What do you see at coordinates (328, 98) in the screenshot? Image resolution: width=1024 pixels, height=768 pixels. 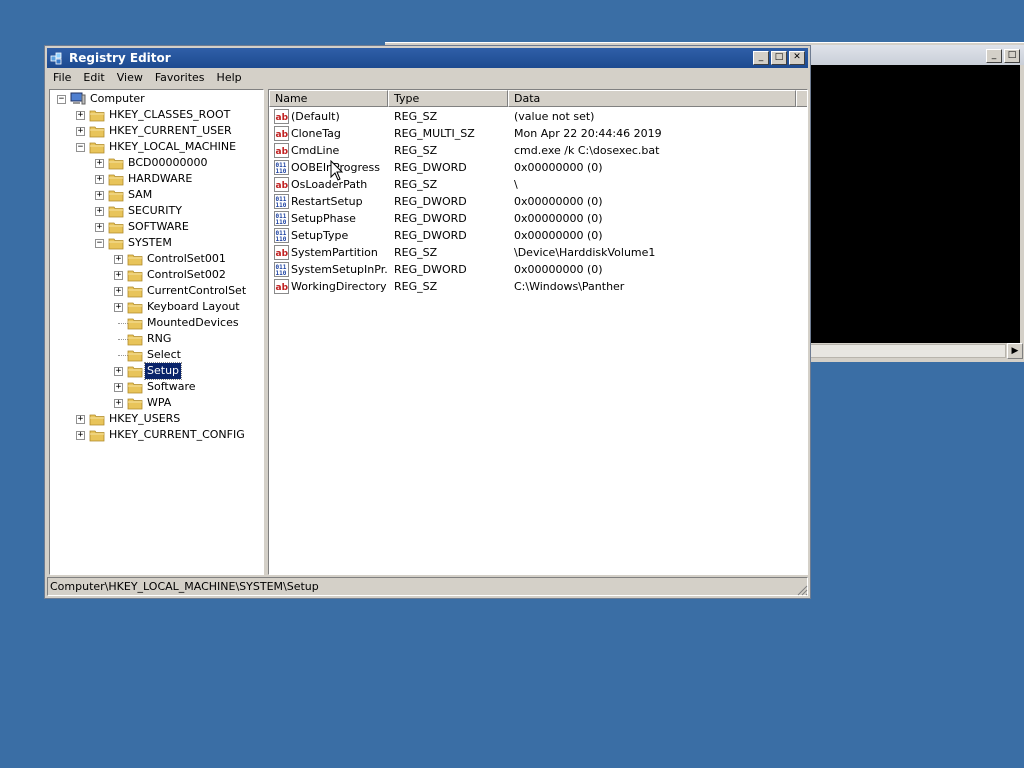 I see `column-header-name: Name` at bounding box center [328, 98].